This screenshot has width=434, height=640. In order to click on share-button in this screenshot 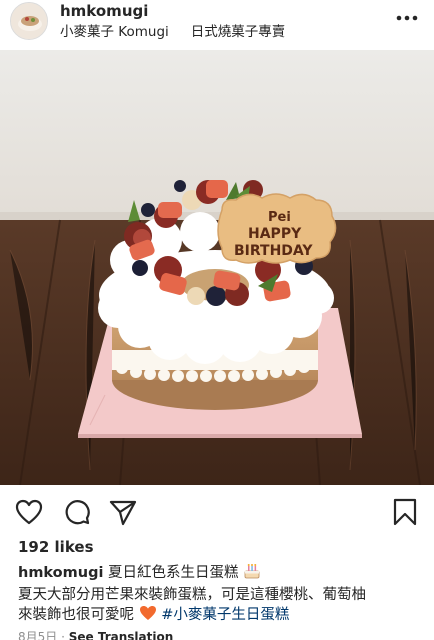, I will do `click(123, 512)`.